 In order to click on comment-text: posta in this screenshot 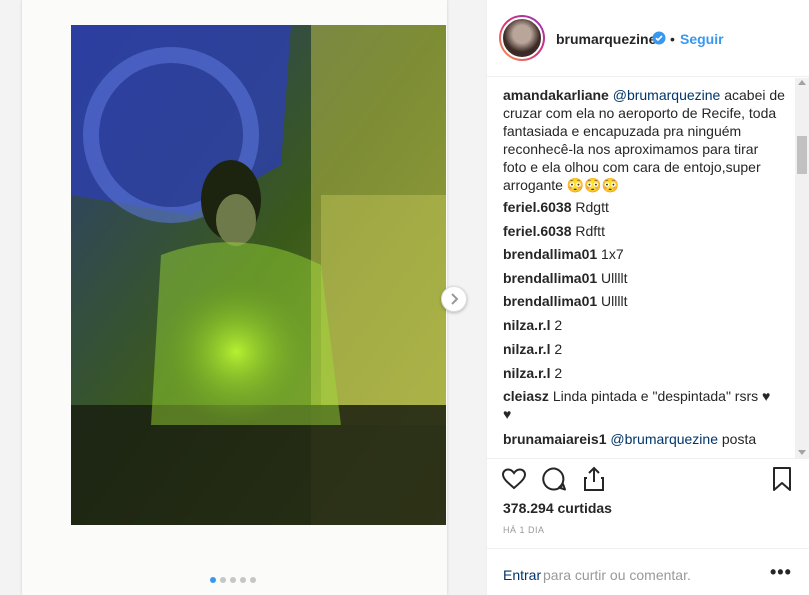, I will do `click(739, 439)`.